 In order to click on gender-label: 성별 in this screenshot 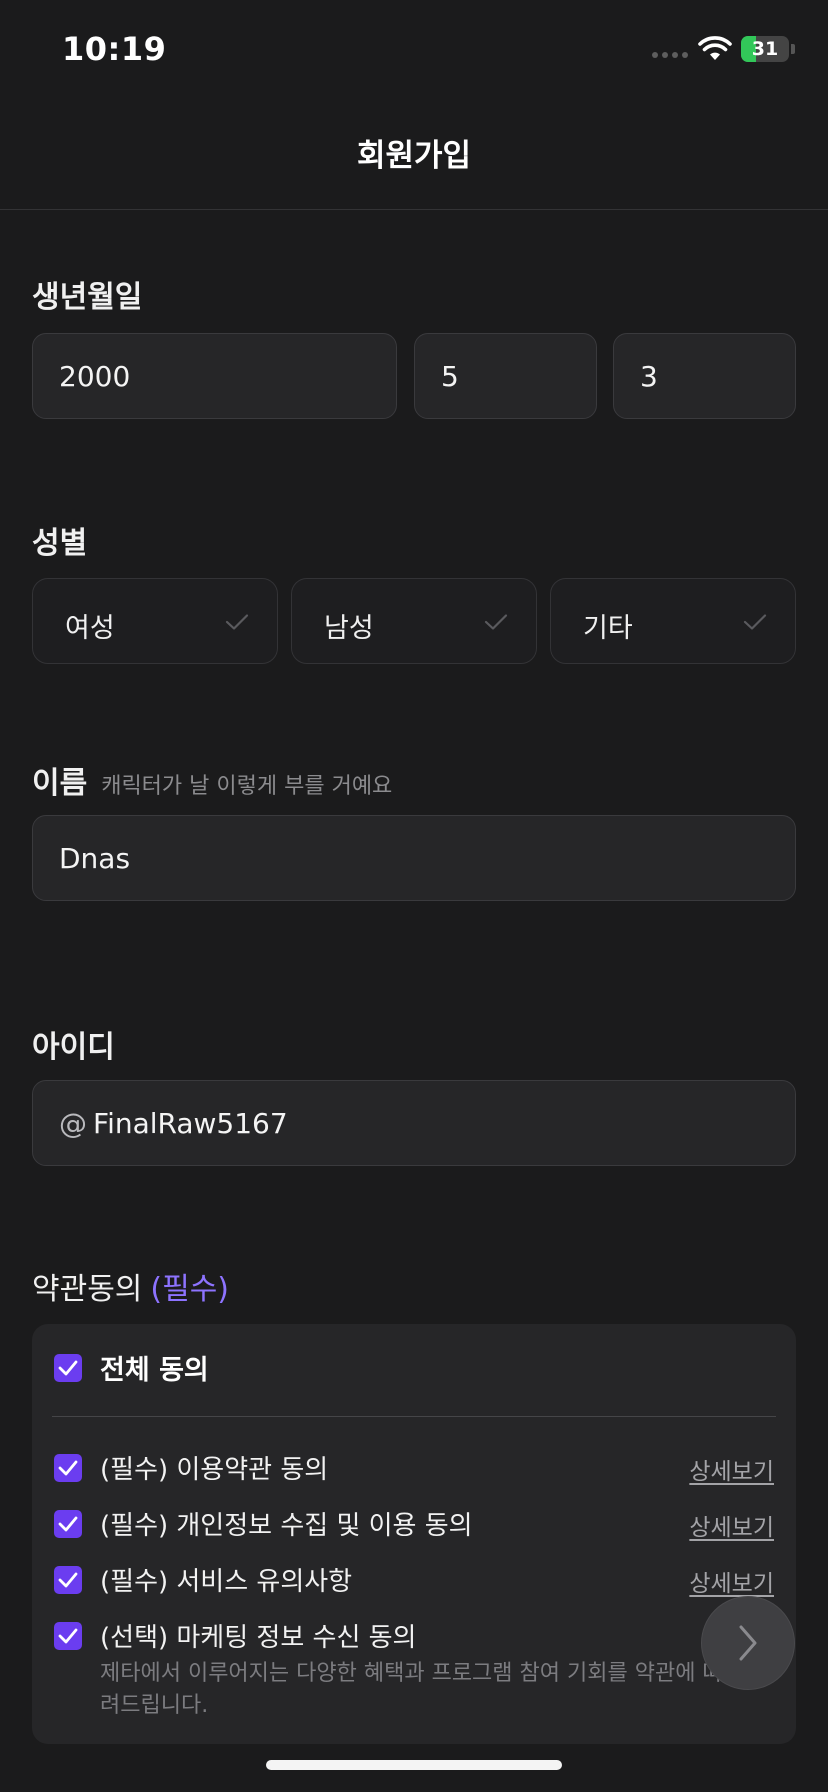, I will do `click(60, 543)`.